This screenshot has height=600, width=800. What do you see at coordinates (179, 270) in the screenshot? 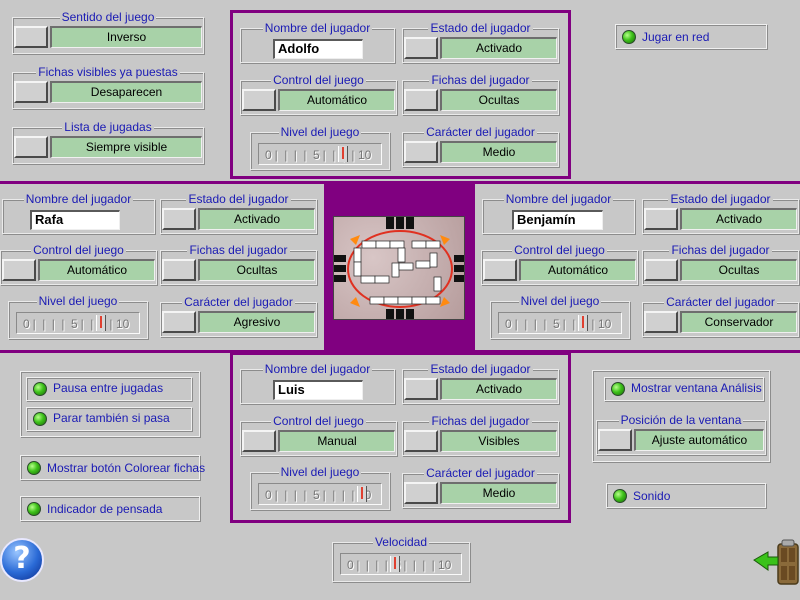
I see `left-fichas-button` at bounding box center [179, 270].